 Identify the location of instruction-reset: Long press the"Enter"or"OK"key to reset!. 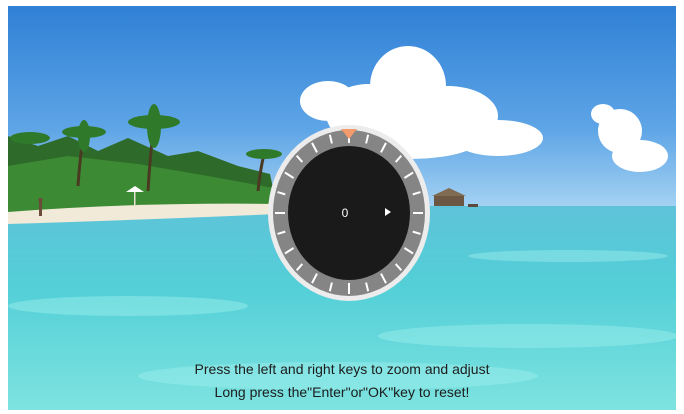
(342, 392).